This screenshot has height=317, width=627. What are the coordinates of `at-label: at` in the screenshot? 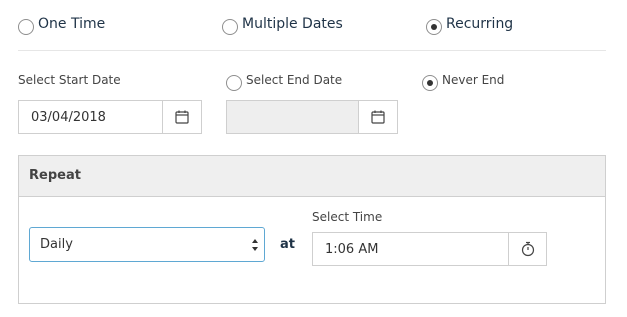 It's located at (287, 244).